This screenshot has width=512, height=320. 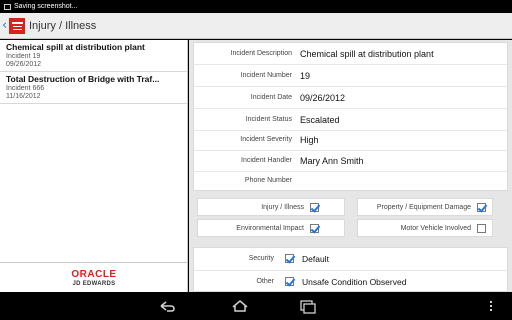 I want to click on detail-row-status: Incident Status Escalated, so click(x=350, y=119).